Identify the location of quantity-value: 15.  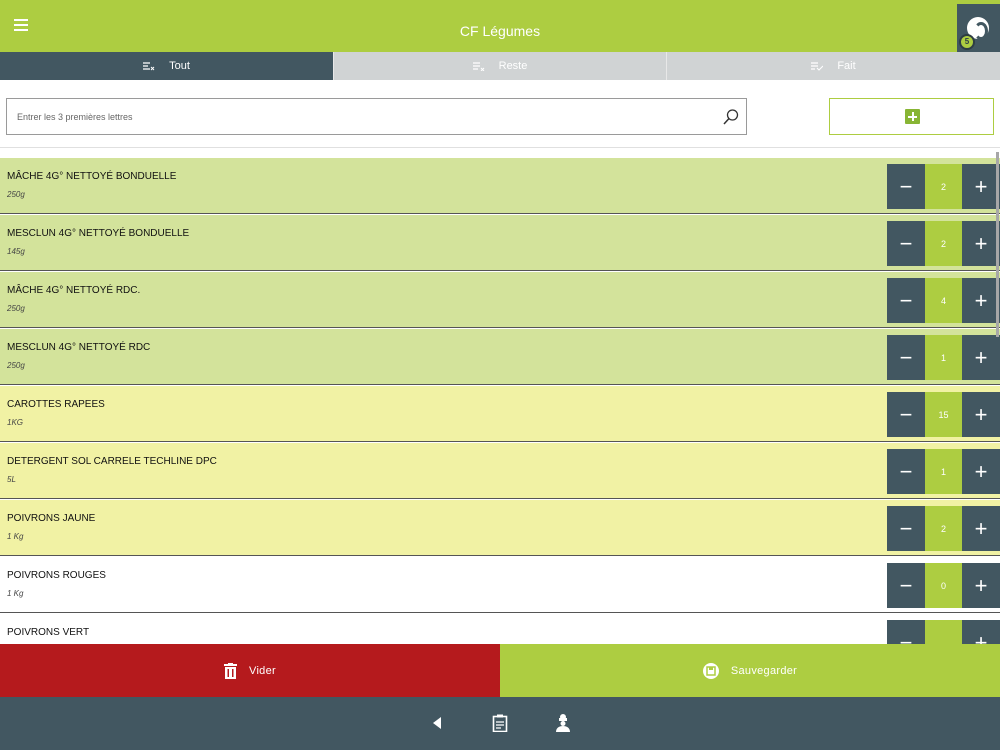
(943, 414).